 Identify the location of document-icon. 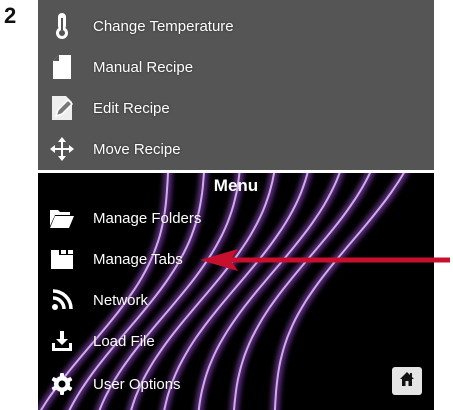
(62, 67).